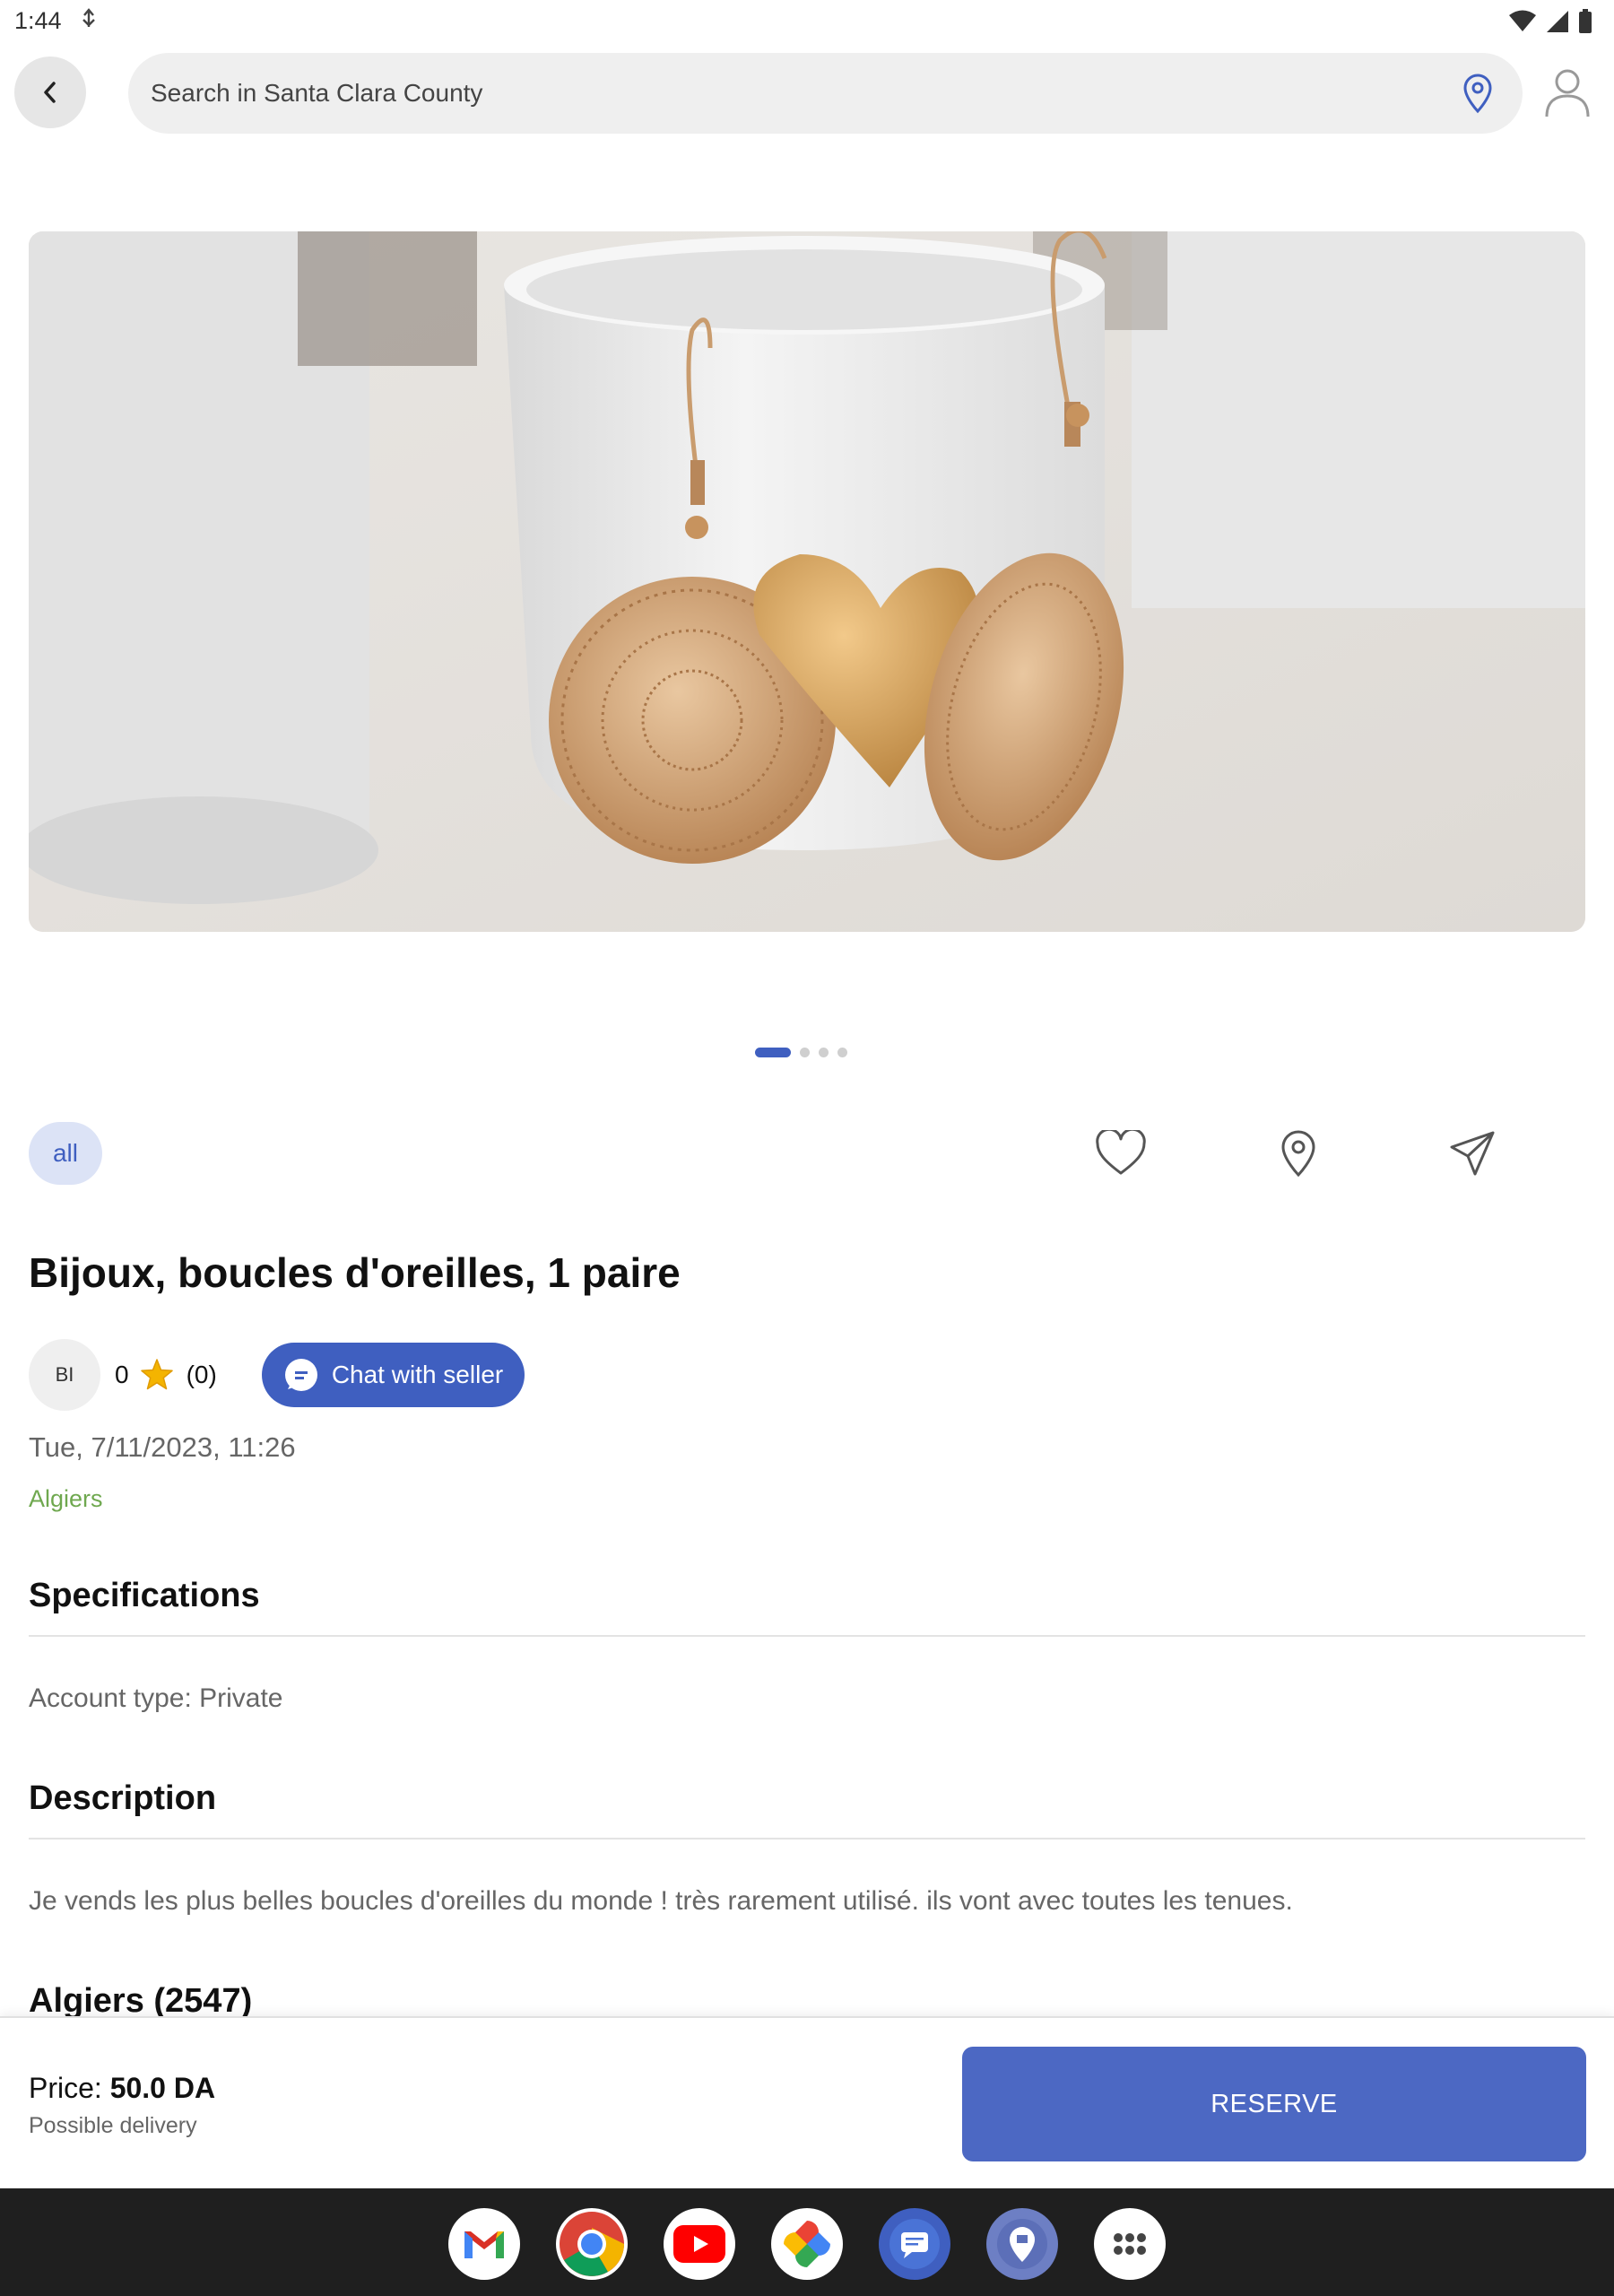  Describe the element at coordinates (792, 93) in the screenshot. I see `search-input` at that location.